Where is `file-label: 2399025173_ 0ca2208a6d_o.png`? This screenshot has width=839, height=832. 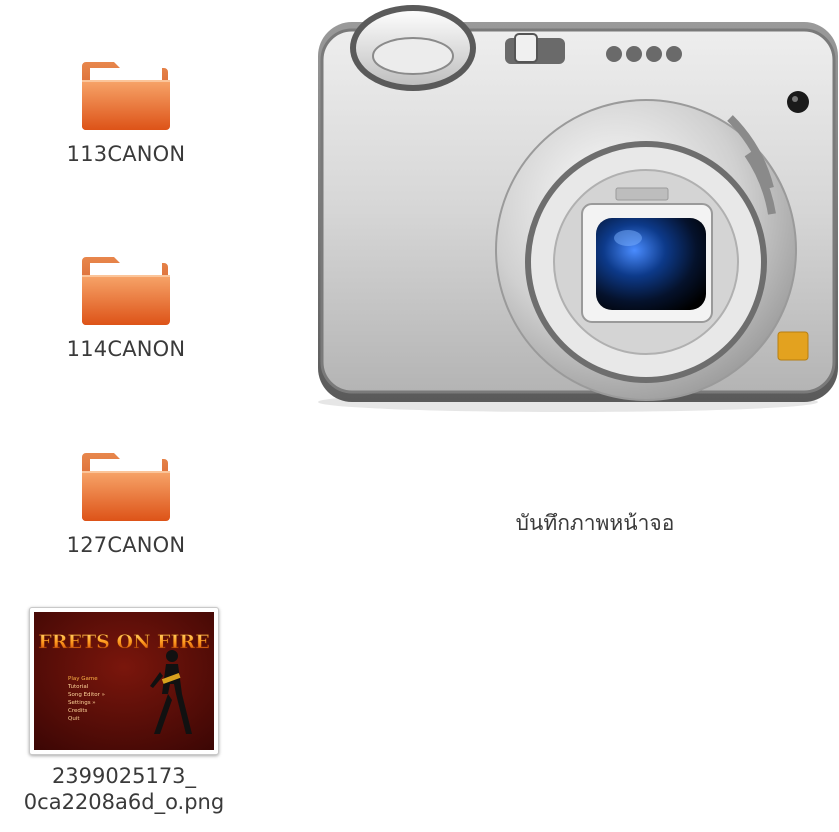
file-label: 2399025173_ 0ca2208a6d_o.png is located at coordinates (124, 789).